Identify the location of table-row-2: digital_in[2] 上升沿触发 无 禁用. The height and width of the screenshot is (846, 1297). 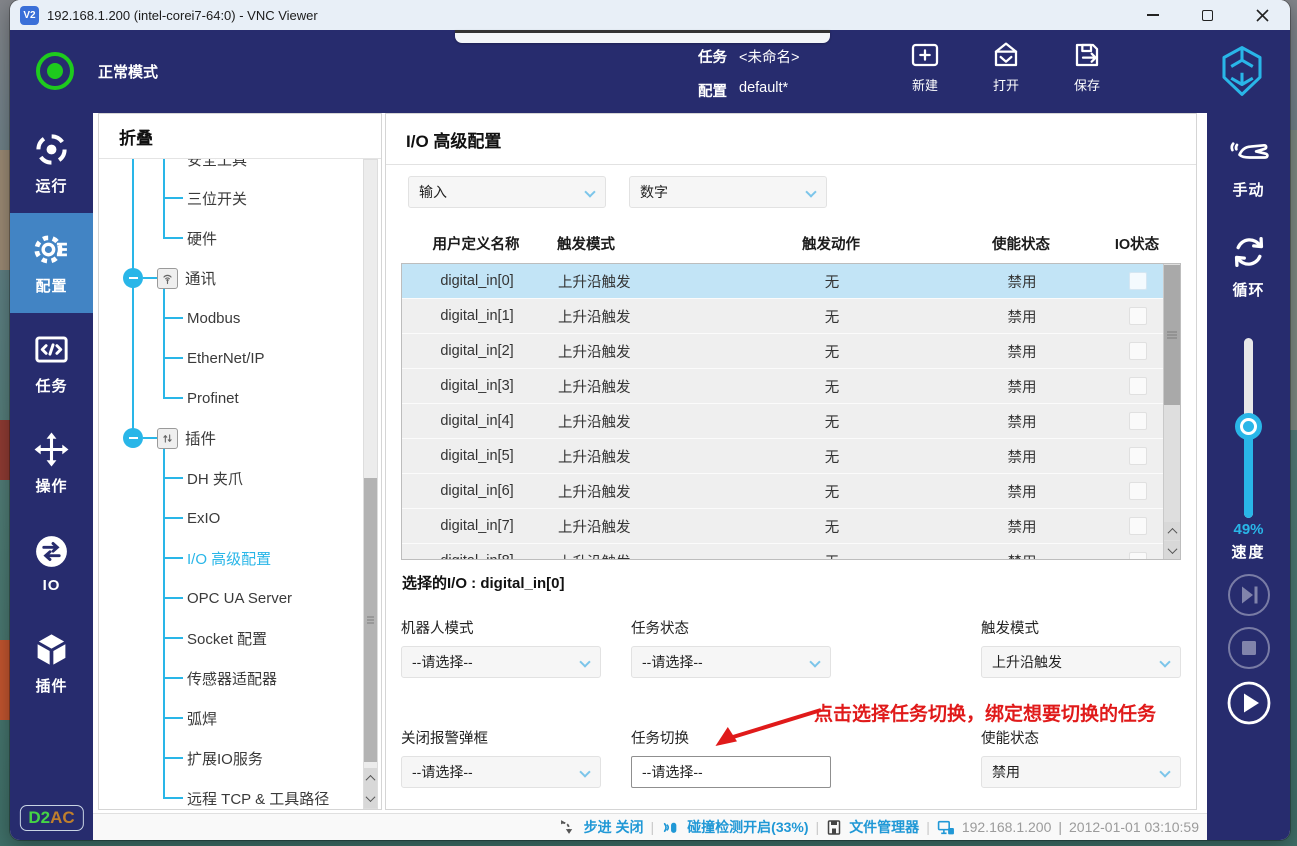
(791, 351).